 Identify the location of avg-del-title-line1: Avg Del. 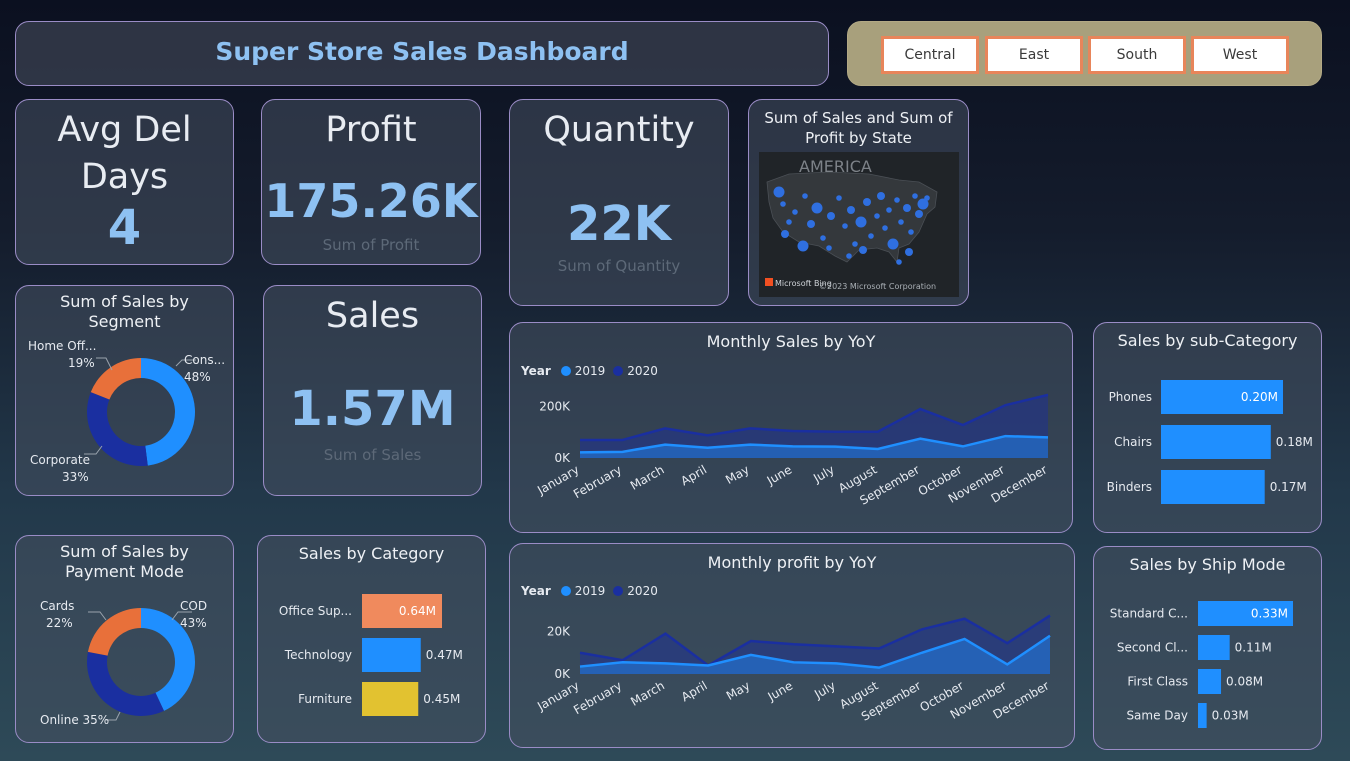
(124, 130).